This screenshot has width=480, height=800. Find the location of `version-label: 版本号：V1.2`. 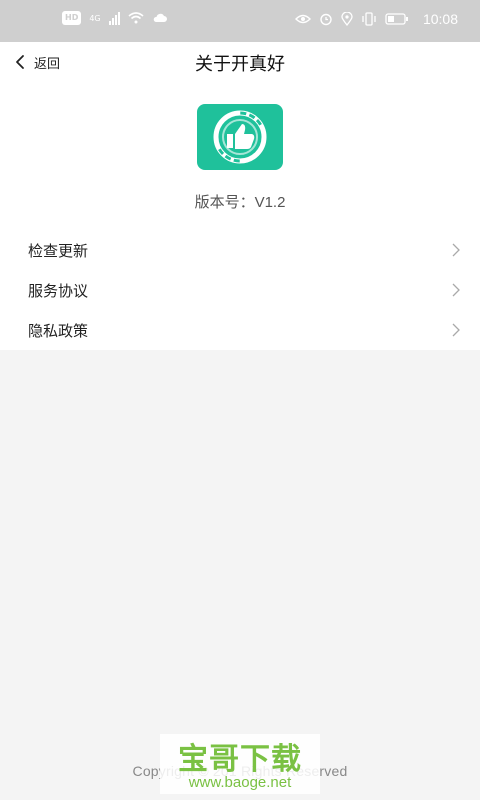

version-label: 版本号：V1.2 is located at coordinates (240, 202).